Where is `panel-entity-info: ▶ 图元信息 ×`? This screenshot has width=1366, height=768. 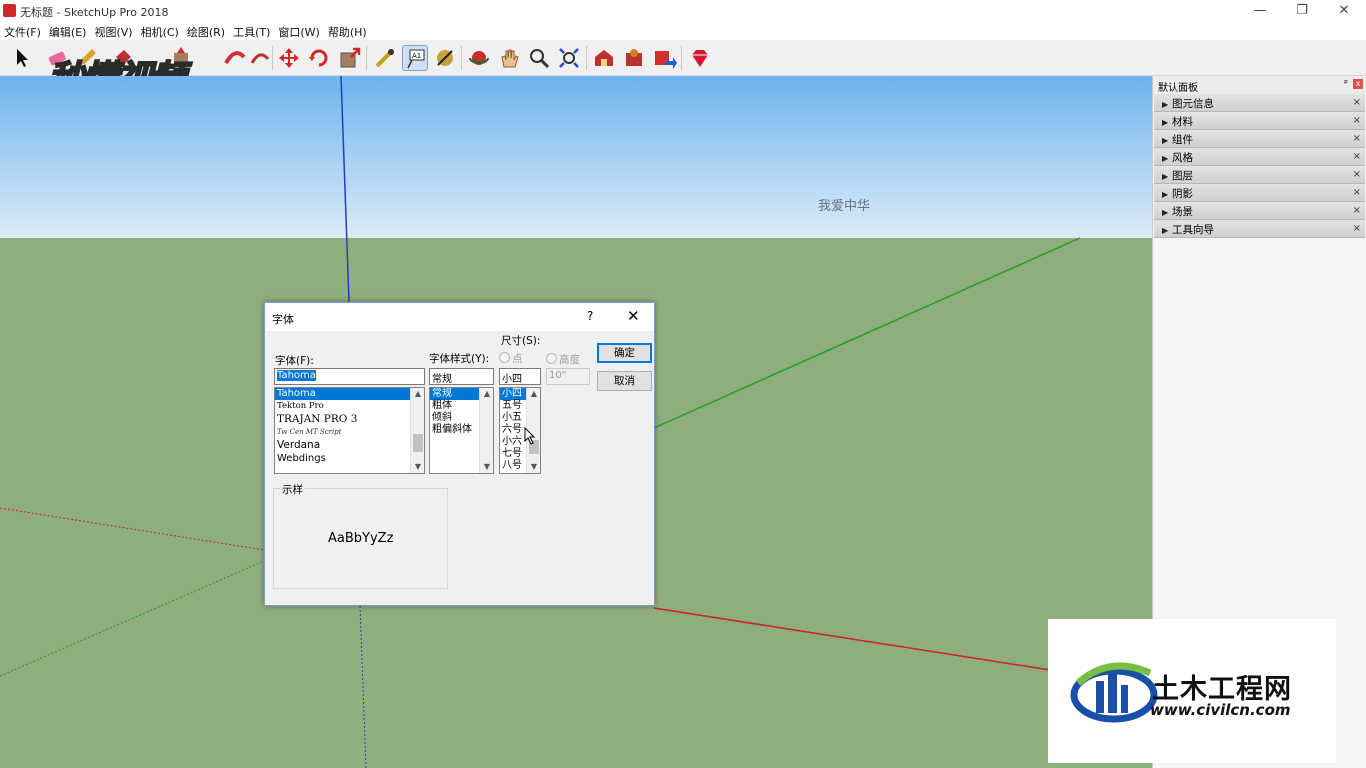 panel-entity-info: ▶ 图元信息 × is located at coordinates (1259, 103).